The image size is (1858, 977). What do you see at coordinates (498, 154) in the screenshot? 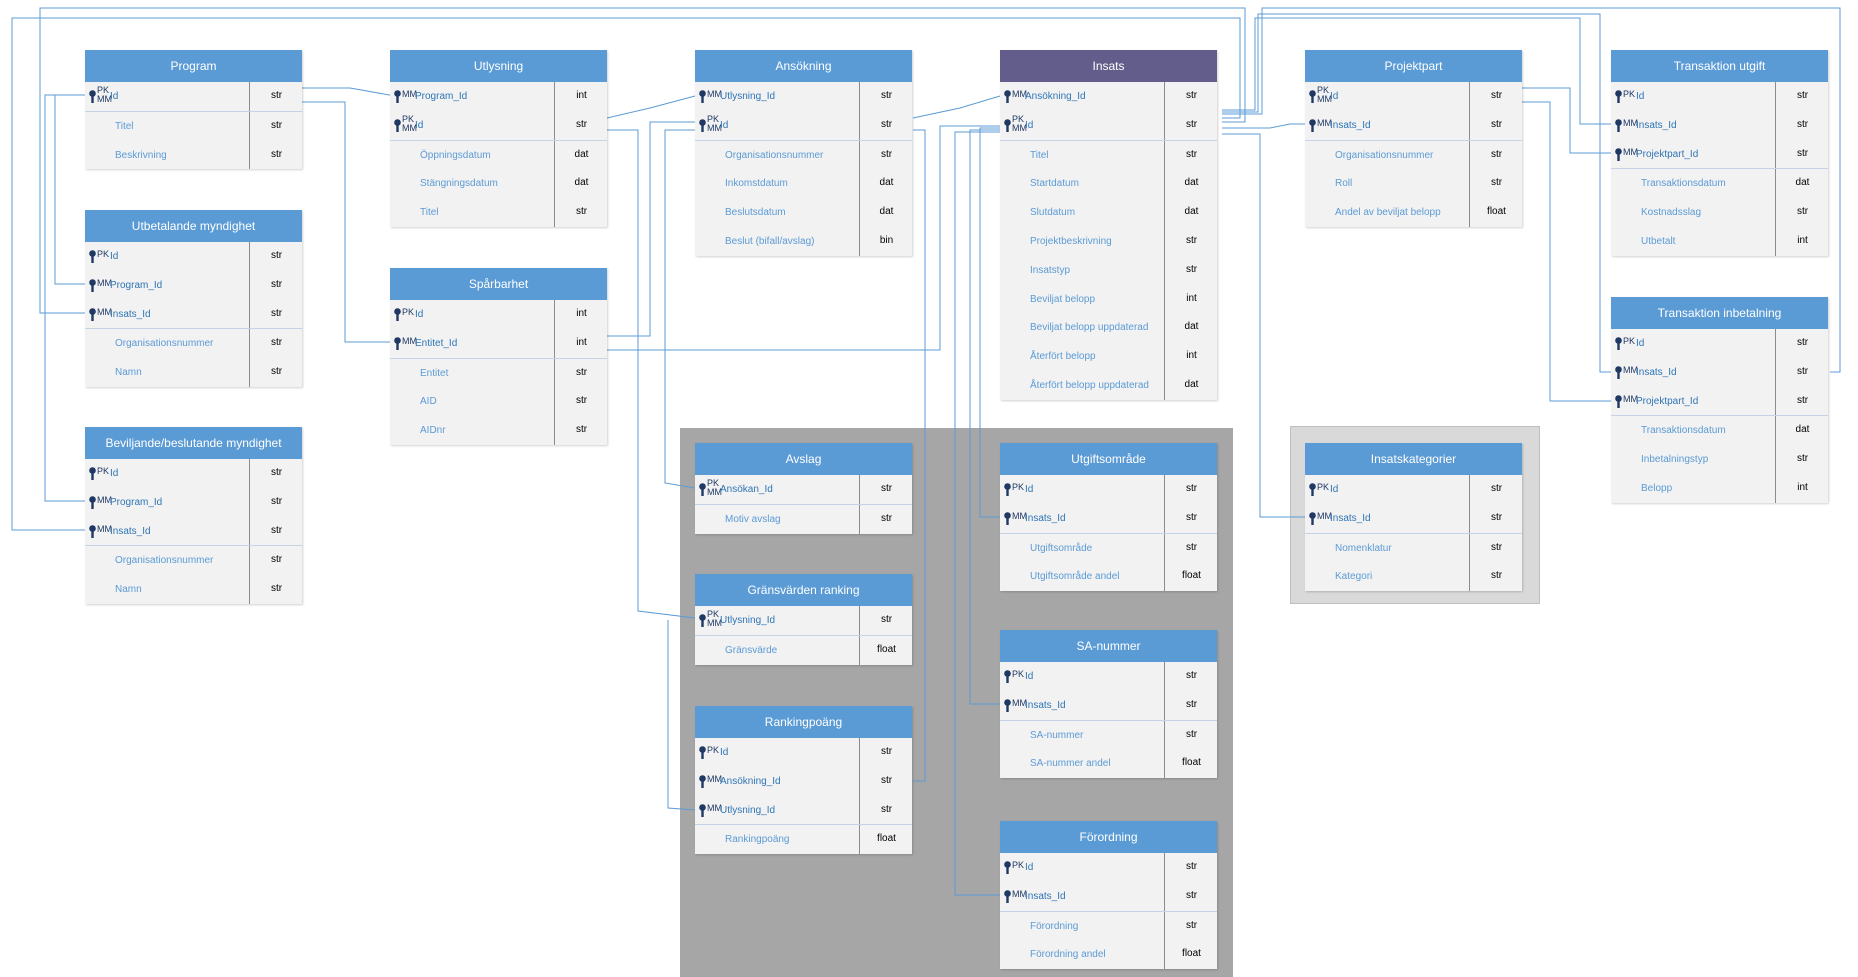
I see `field-row-oppningsdatum: Öppningsdatum dat` at bounding box center [498, 154].